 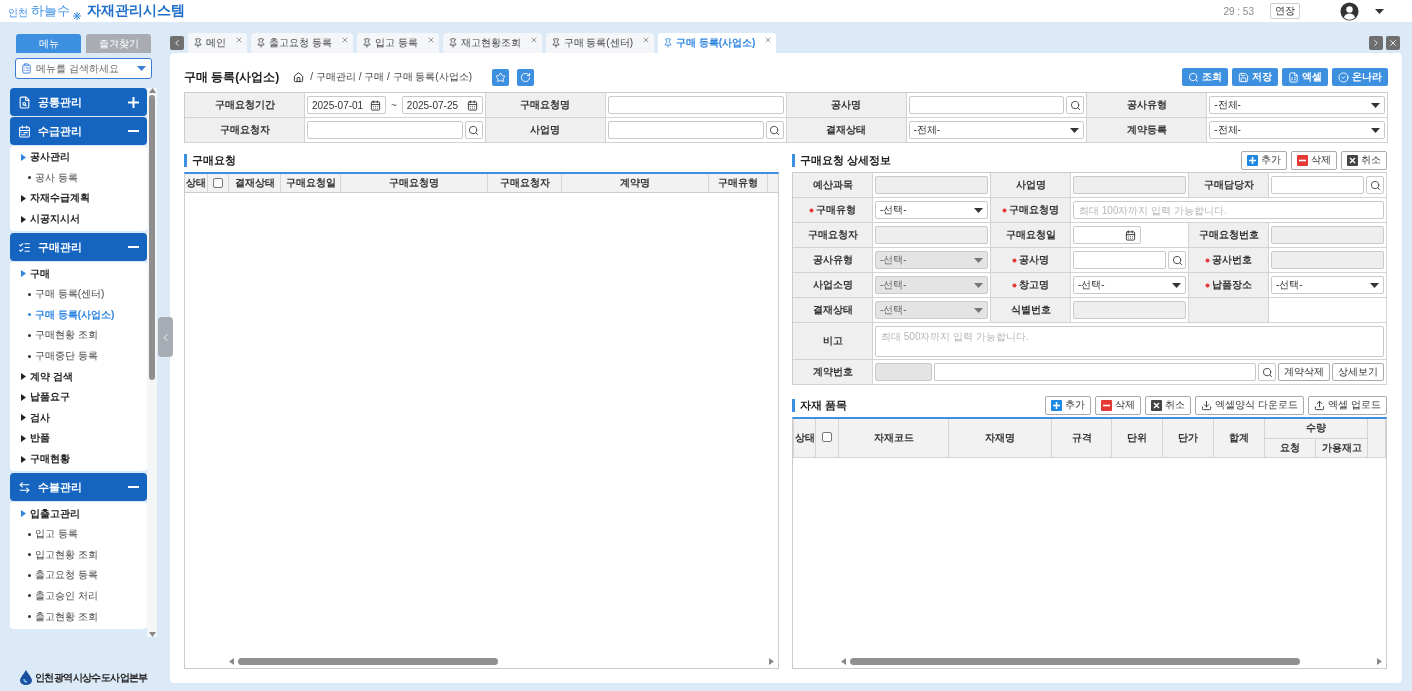 What do you see at coordinates (1232, 285) in the screenshot?
I see `field-label: 납품장소` at bounding box center [1232, 285].